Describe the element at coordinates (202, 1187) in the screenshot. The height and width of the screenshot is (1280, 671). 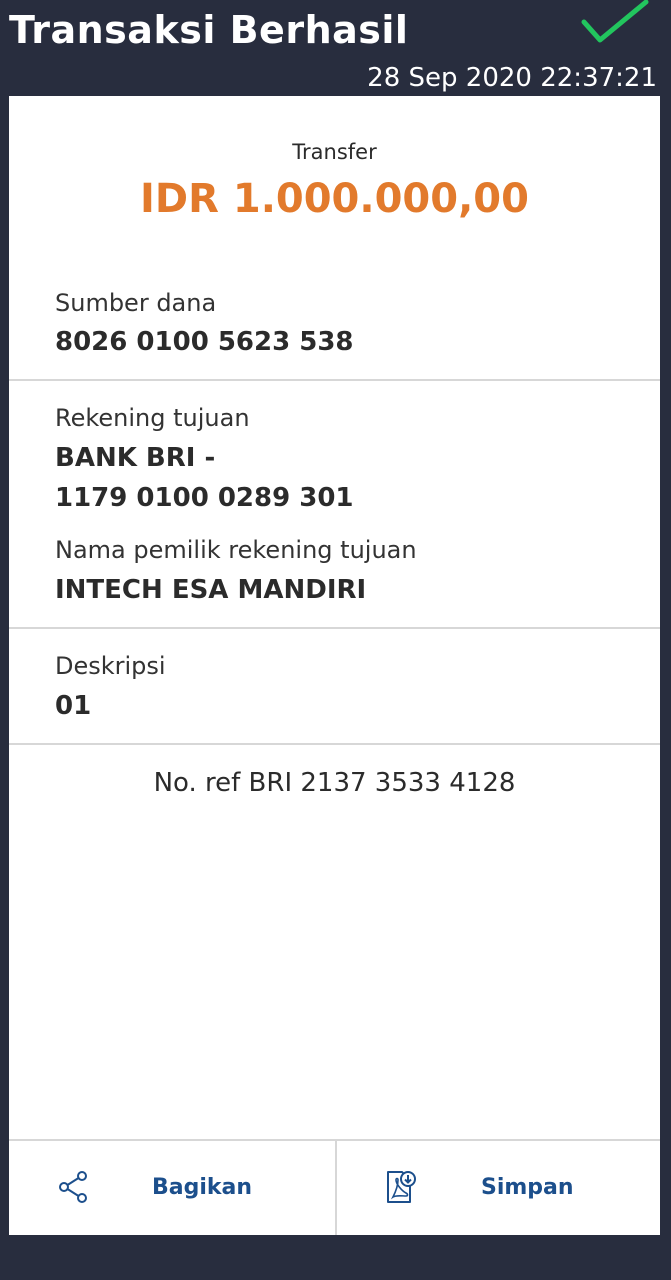
I see `share-label: Bagikan` at that location.